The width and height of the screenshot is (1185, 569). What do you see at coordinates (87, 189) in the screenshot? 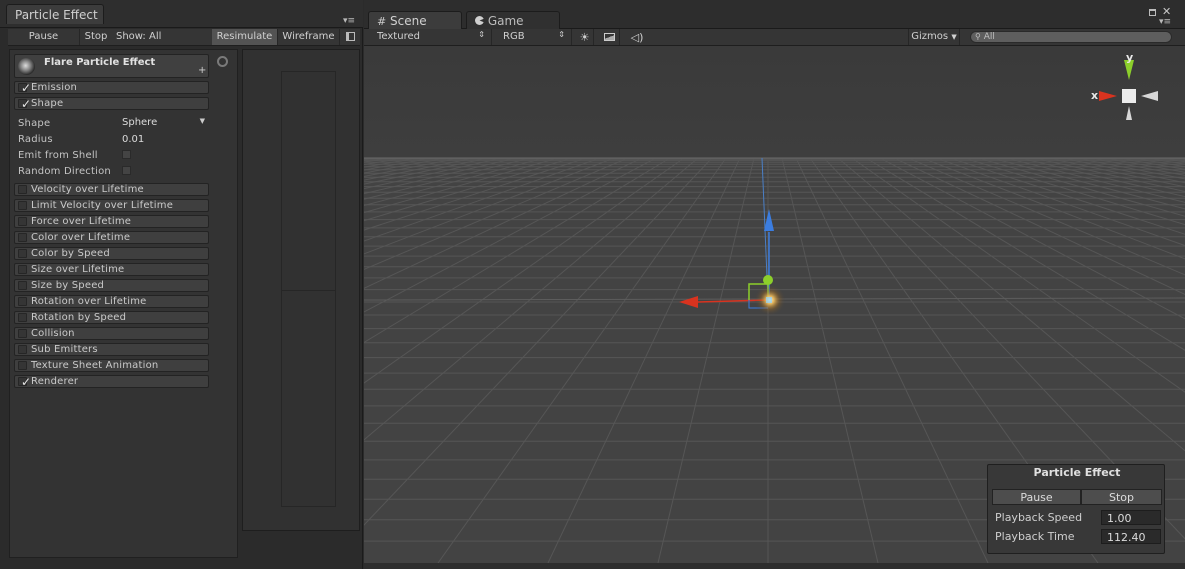
I see `module-label: Velocity over Lifetime` at bounding box center [87, 189].